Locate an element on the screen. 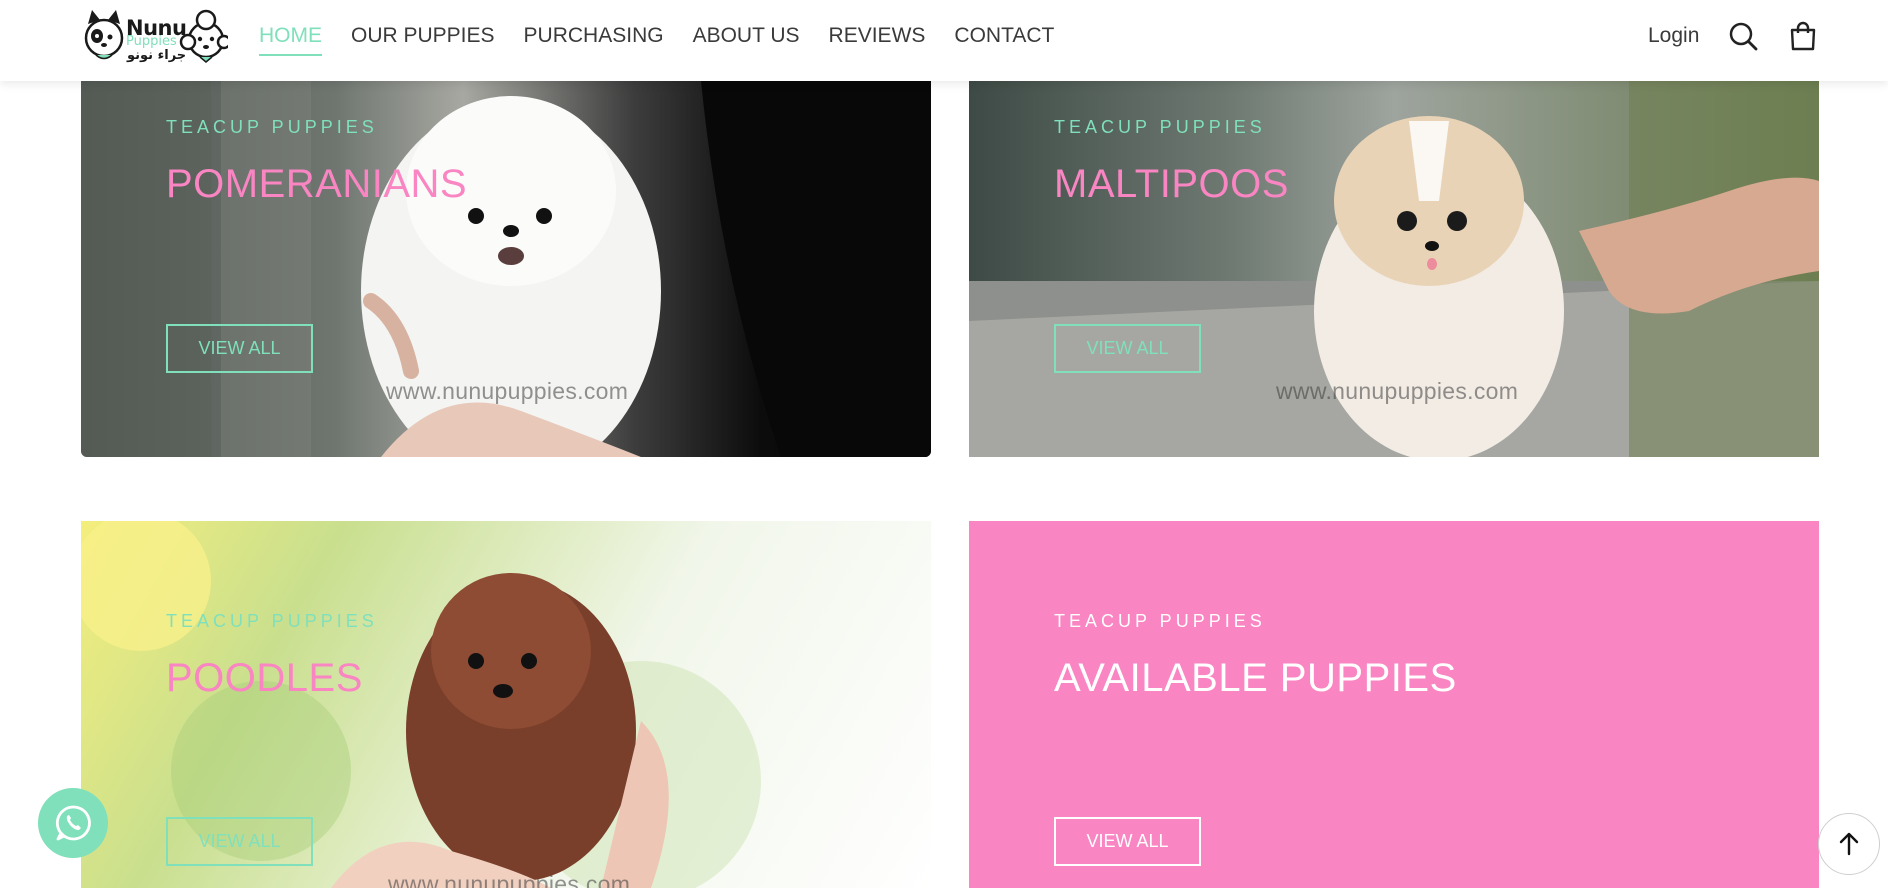 The width and height of the screenshot is (1888, 888). shopping-bag-icon is located at coordinates (1803, 36).